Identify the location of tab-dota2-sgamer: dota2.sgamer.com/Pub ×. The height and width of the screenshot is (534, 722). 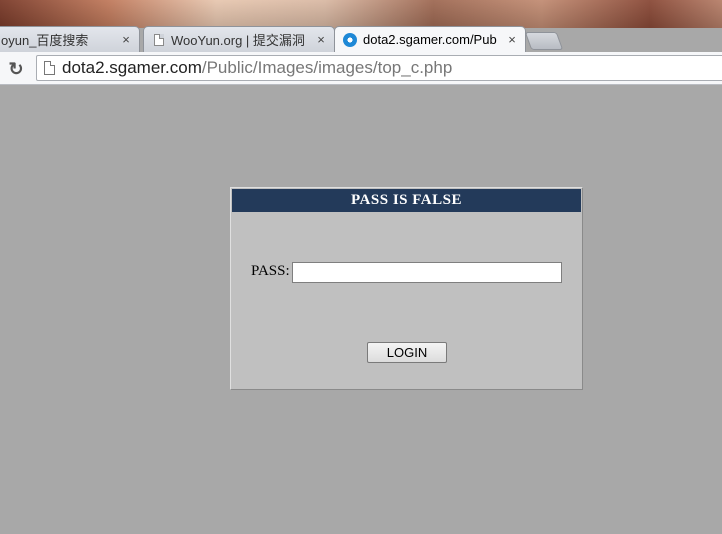
(430, 39).